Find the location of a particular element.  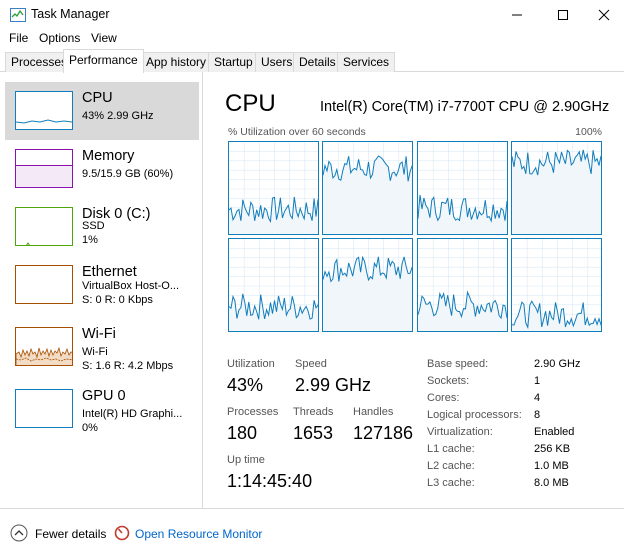

speed-value: 2.99 GHz is located at coordinates (333, 385).